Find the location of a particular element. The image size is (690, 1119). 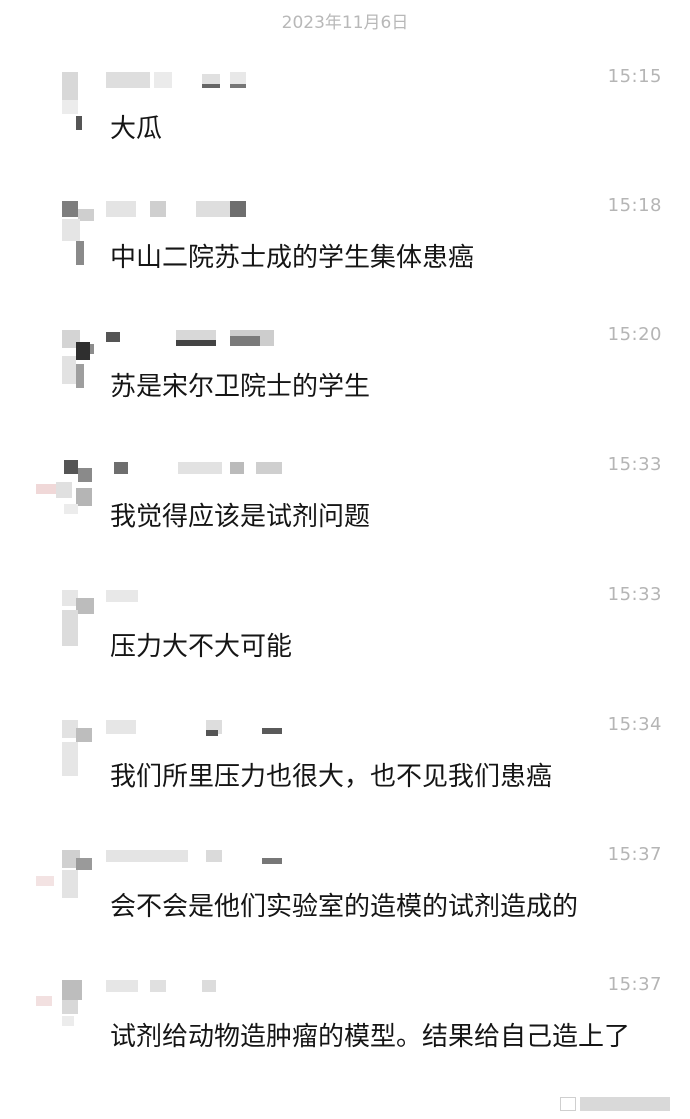

message-timestamp: 15:34 is located at coordinates (634, 724).